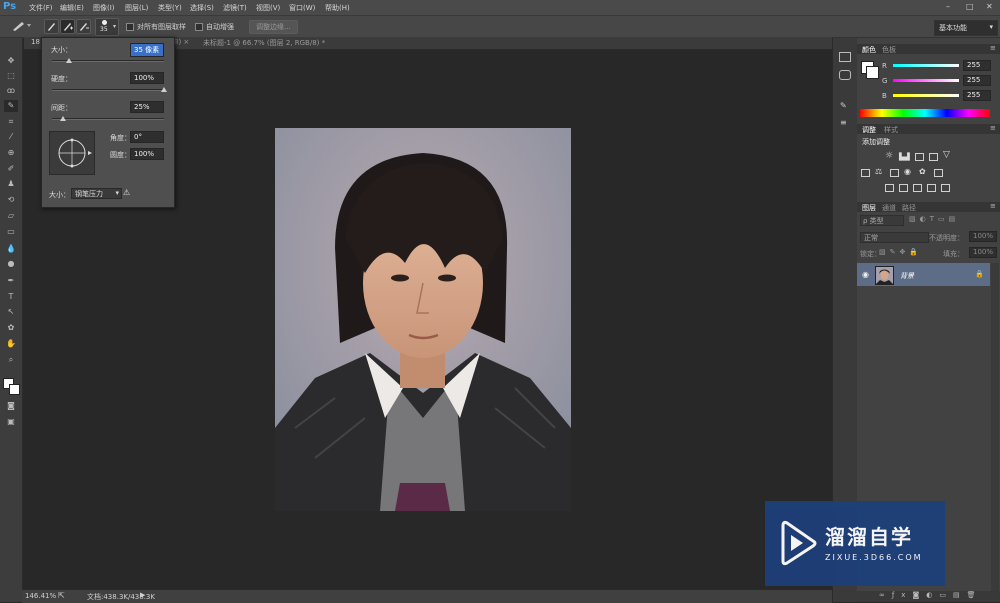 This screenshot has height=603, width=1000. Describe the element at coordinates (107, 27) in the screenshot. I see `brush-picker-button: 35 ▾` at that location.